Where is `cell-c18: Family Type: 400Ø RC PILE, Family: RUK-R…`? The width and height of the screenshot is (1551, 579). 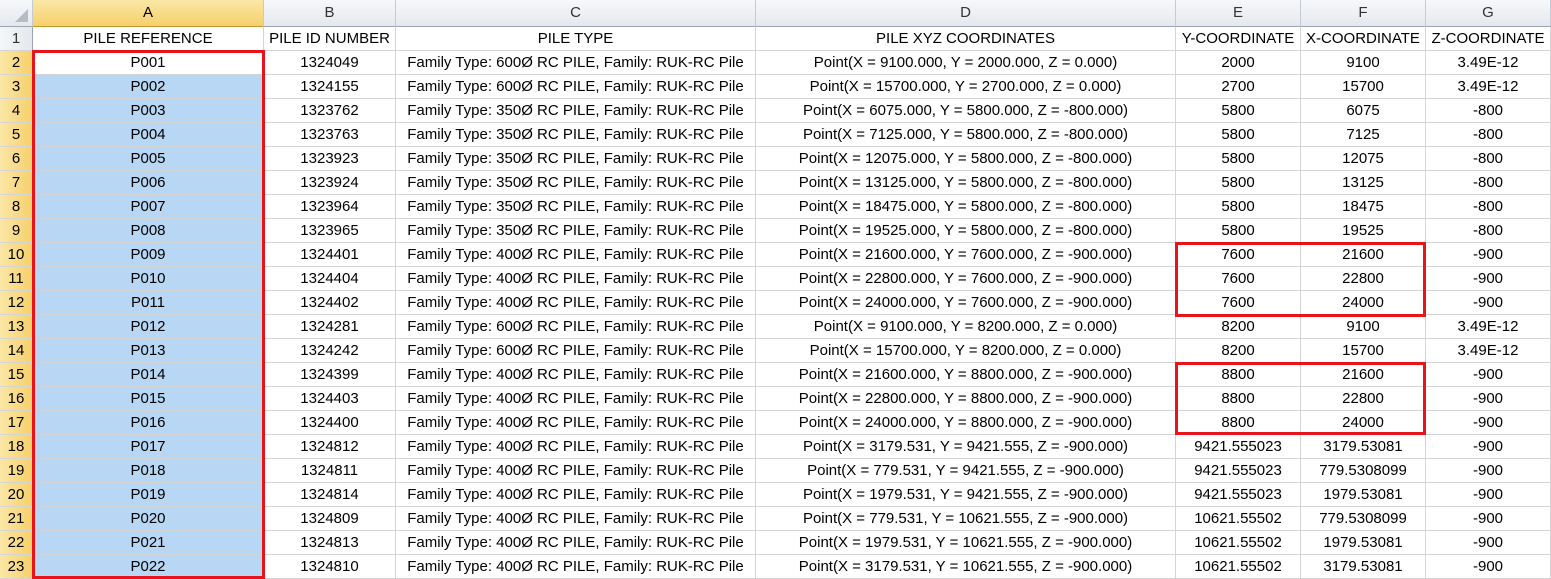 cell-c18: Family Type: 400Ø RC PILE, Family: RUK-R… is located at coordinates (576, 447).